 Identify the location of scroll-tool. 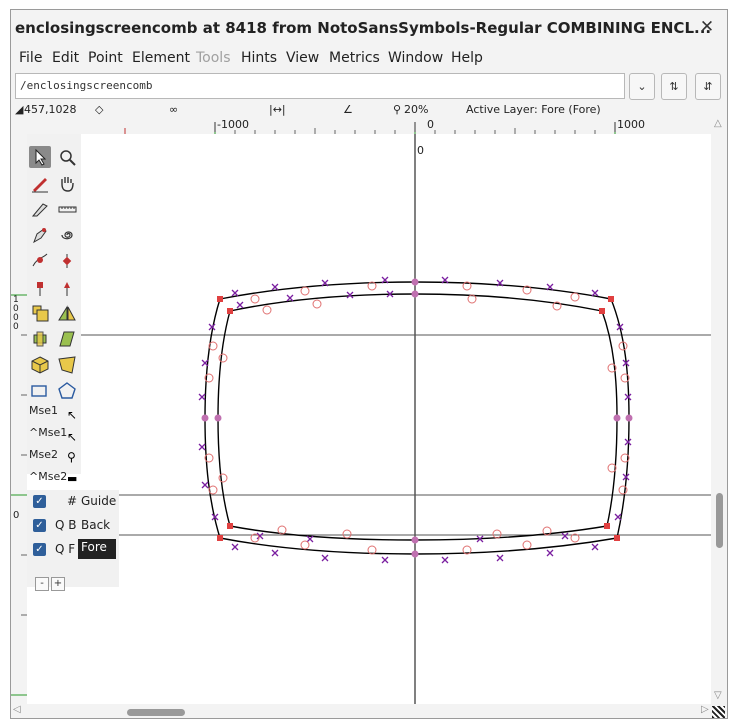
(67, 183).